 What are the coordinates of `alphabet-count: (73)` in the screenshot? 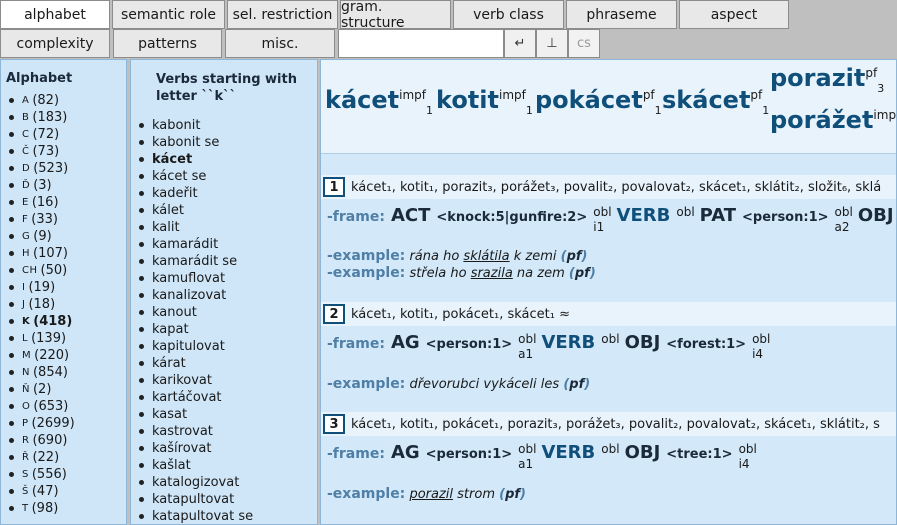 It's located at (46, 151).